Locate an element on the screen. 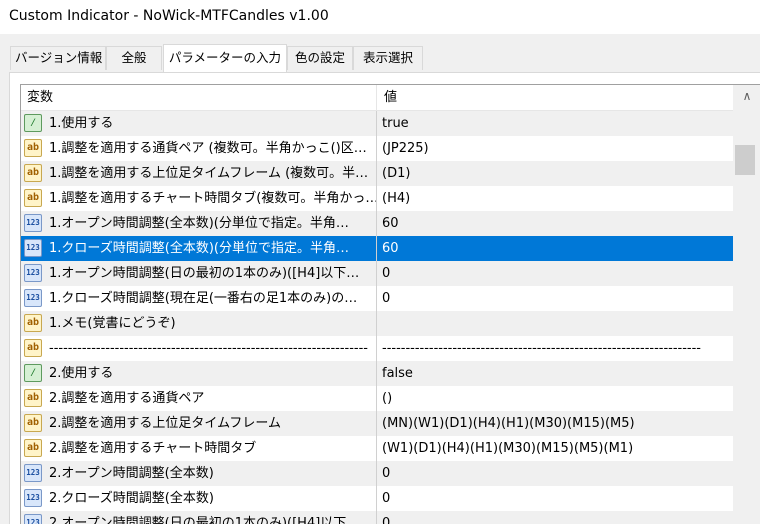 This screenshot has width=760, height=524. parameter-row: ab 1.メモ(覚書にどうぞ) is located at coordinates (377, 323).